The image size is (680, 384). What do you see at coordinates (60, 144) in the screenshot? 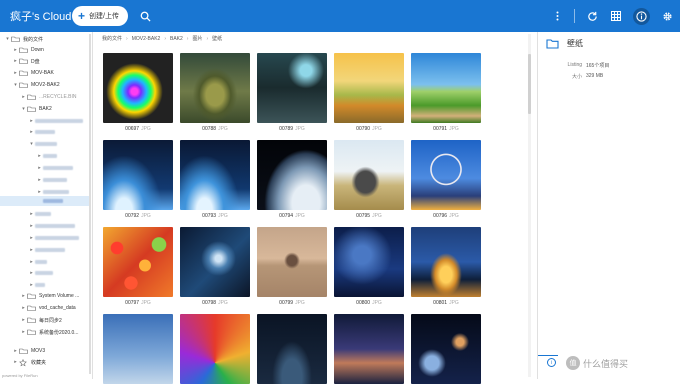
I see `tree-item-blurred: ▾` at bounding box center [60, 144].